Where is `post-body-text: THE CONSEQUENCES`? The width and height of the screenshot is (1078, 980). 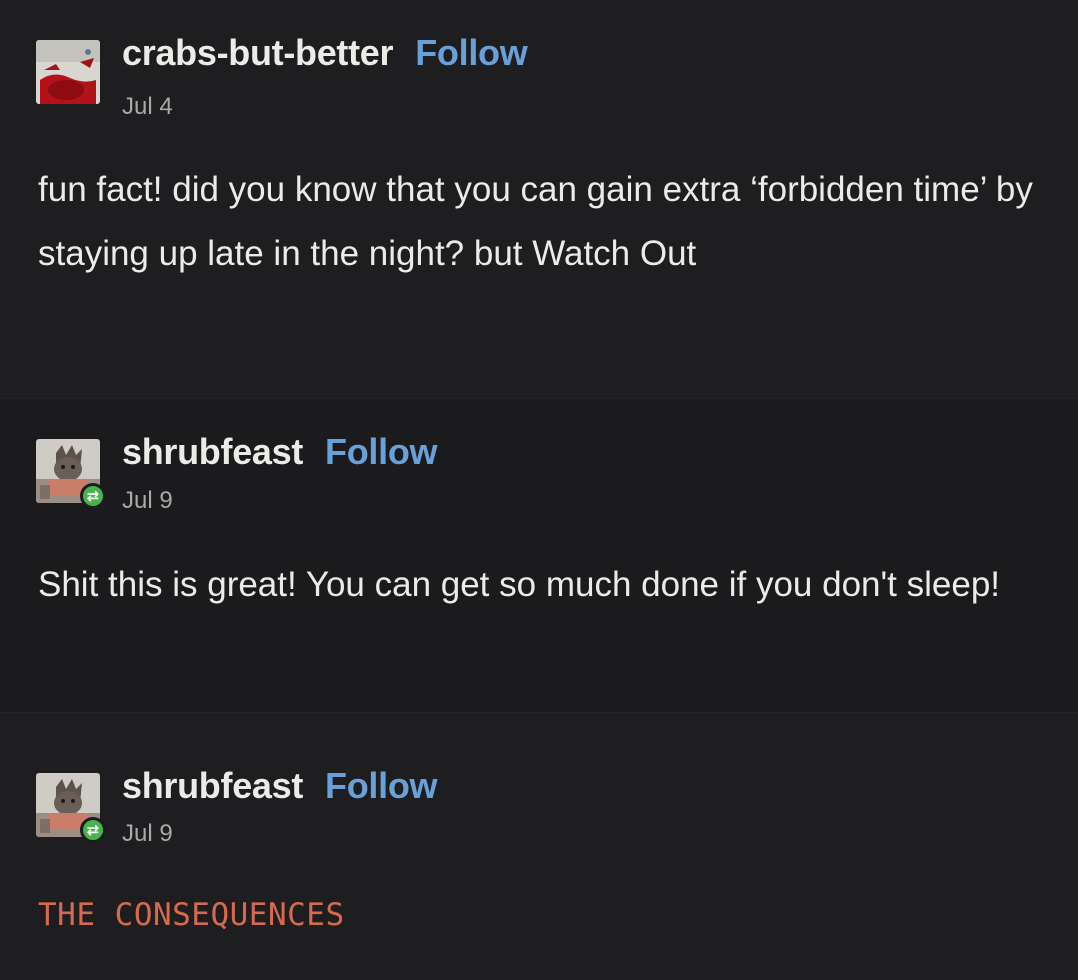 post-body-text: THE CONSEQUENCES is located at coordinates (191, 915).